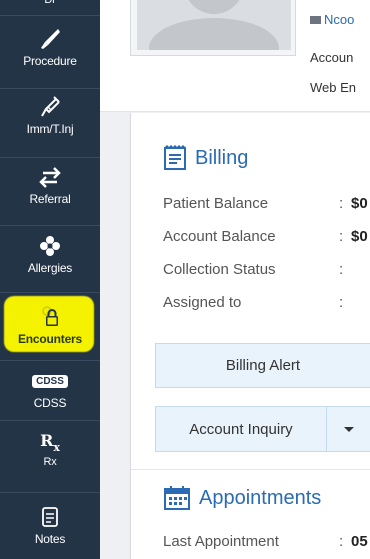 This screenshot has height=559, width=370. What do you see at coordinates (175, 158) in the screenshot?
I see `invoice-icon` at bounding box center [175, 158].